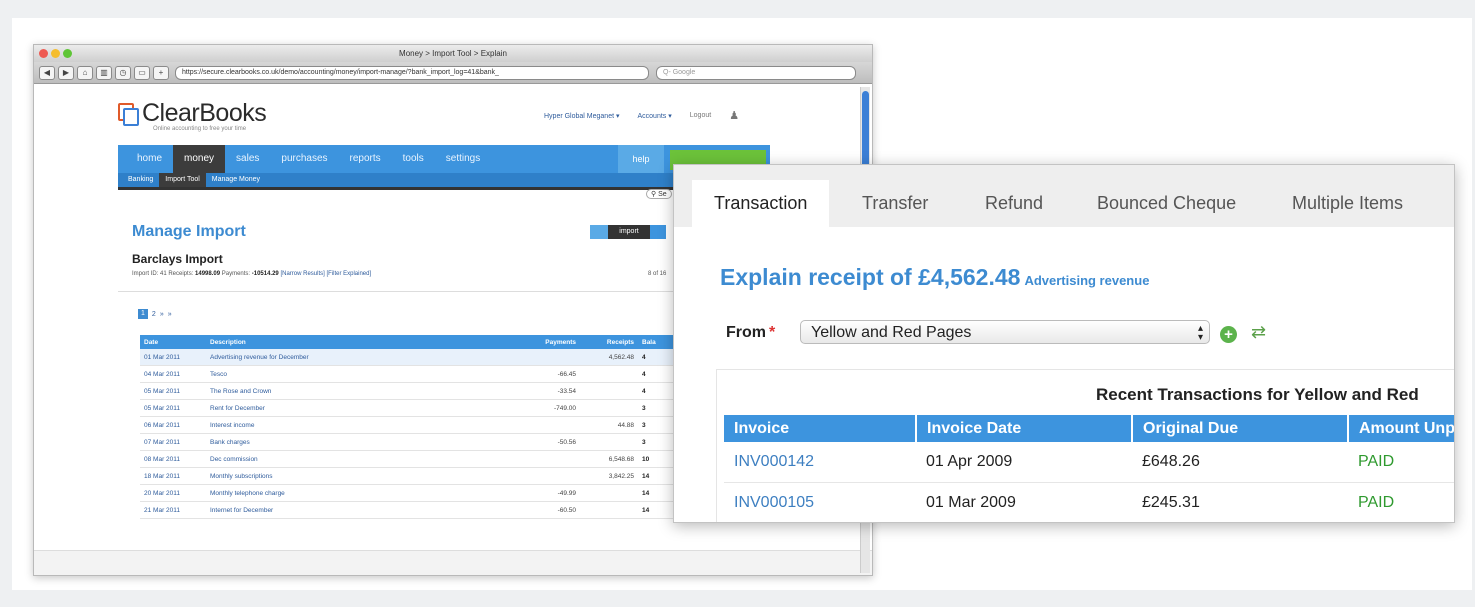  I want to click on row-description: Dec commission, so click(356, 459).